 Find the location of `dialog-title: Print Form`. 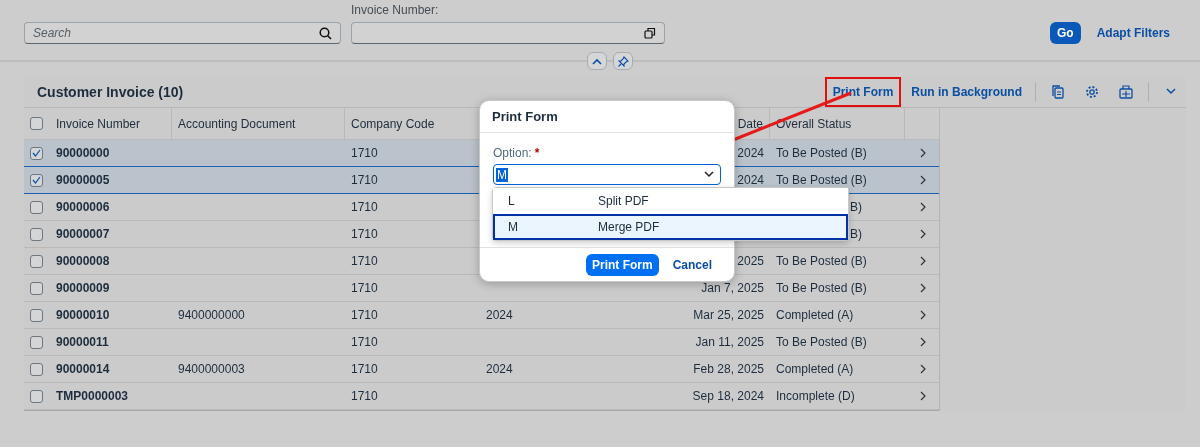

dialog-title: Print Form is located at coordinates (525, 116).